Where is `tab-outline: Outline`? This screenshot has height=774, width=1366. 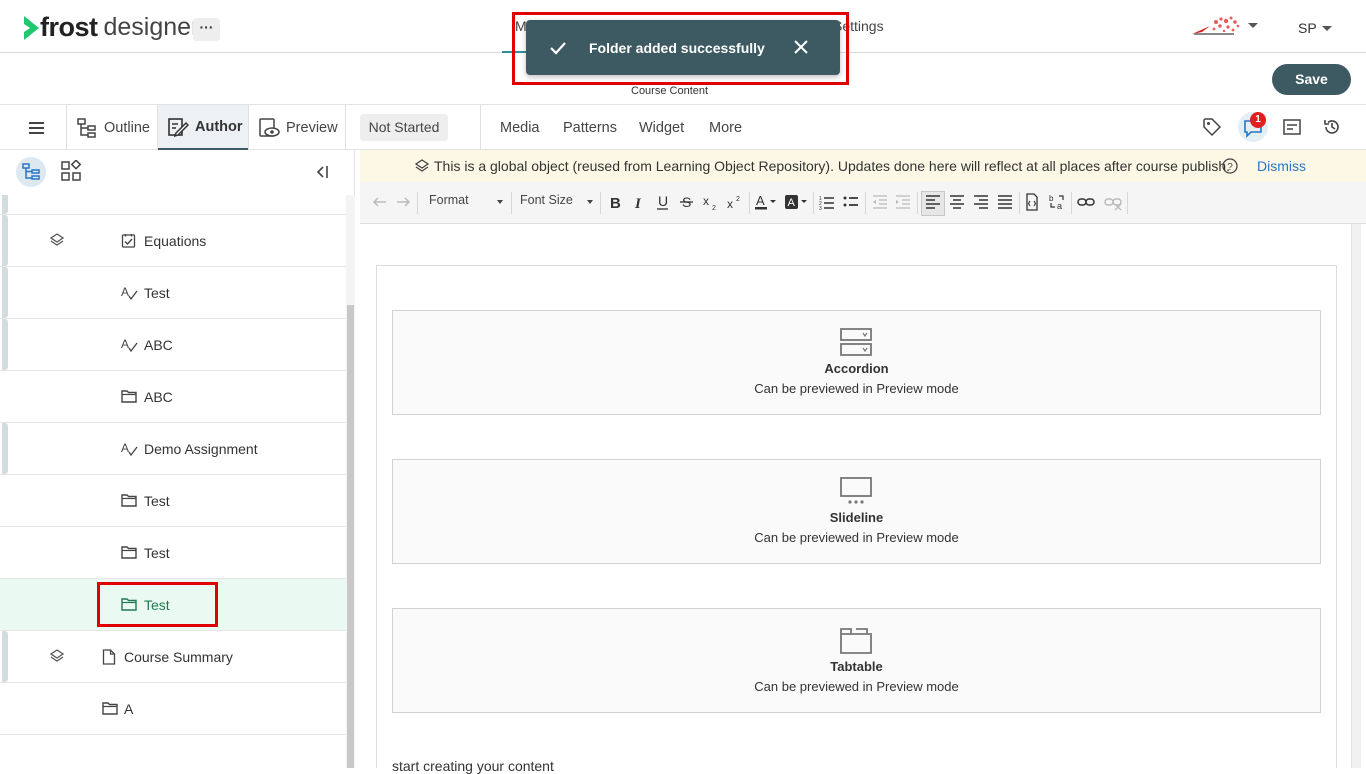 tab-outline: Outline is located at coordinates (117, 127).